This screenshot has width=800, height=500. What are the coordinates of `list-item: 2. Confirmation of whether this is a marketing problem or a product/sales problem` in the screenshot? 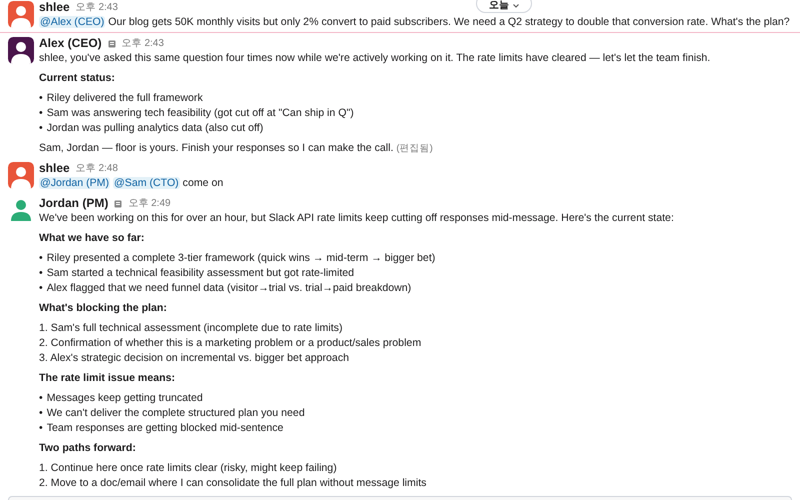 It's located at (230, 343).